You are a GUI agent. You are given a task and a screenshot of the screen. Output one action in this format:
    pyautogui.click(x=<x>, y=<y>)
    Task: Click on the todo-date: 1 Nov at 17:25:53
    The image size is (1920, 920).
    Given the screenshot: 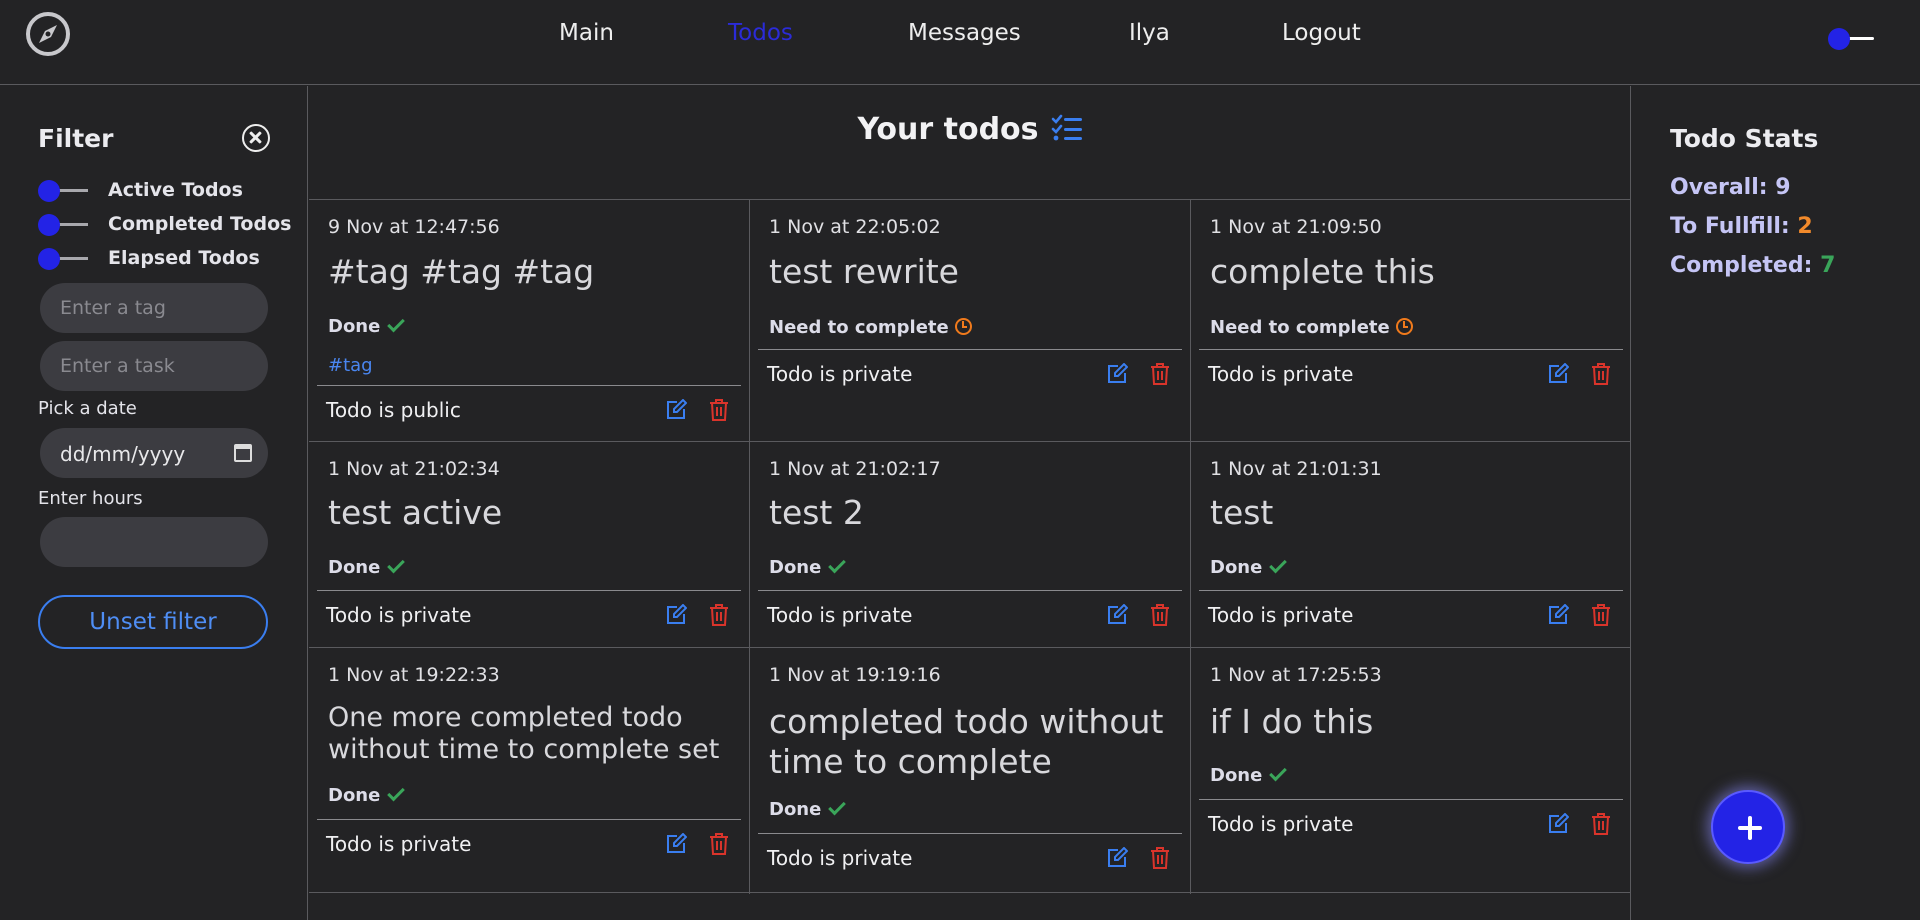 What is the action you would take?
    pyautogui.click(x=1296, y=675)
    